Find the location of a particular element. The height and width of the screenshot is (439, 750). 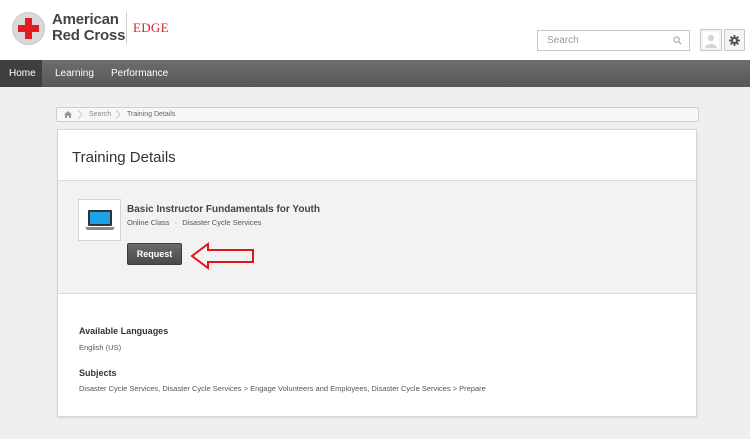

user-icon is located at coordinates (711, 40).